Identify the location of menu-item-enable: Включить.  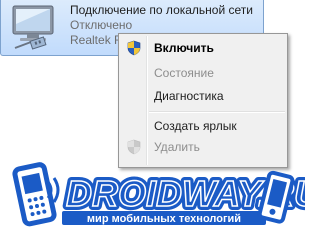
(203, 48).